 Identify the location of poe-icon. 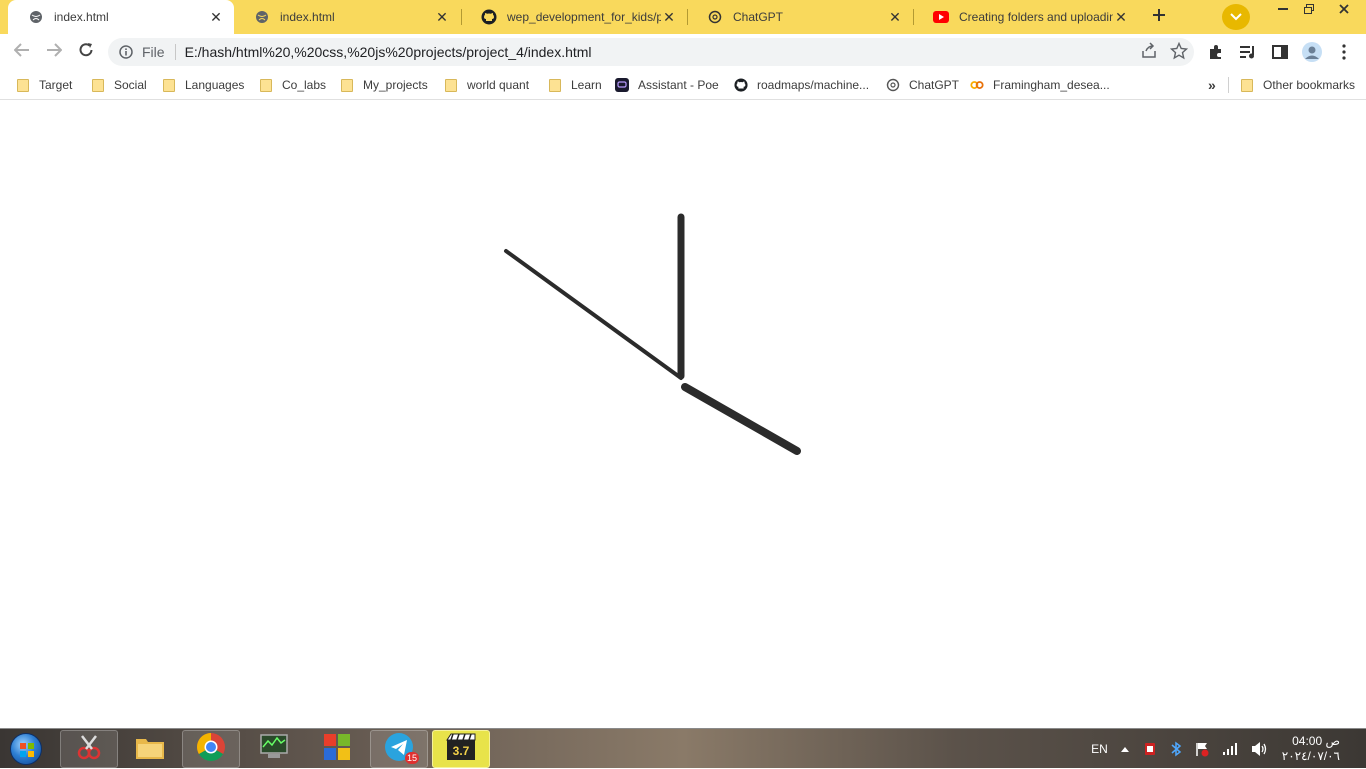
(622, 85).